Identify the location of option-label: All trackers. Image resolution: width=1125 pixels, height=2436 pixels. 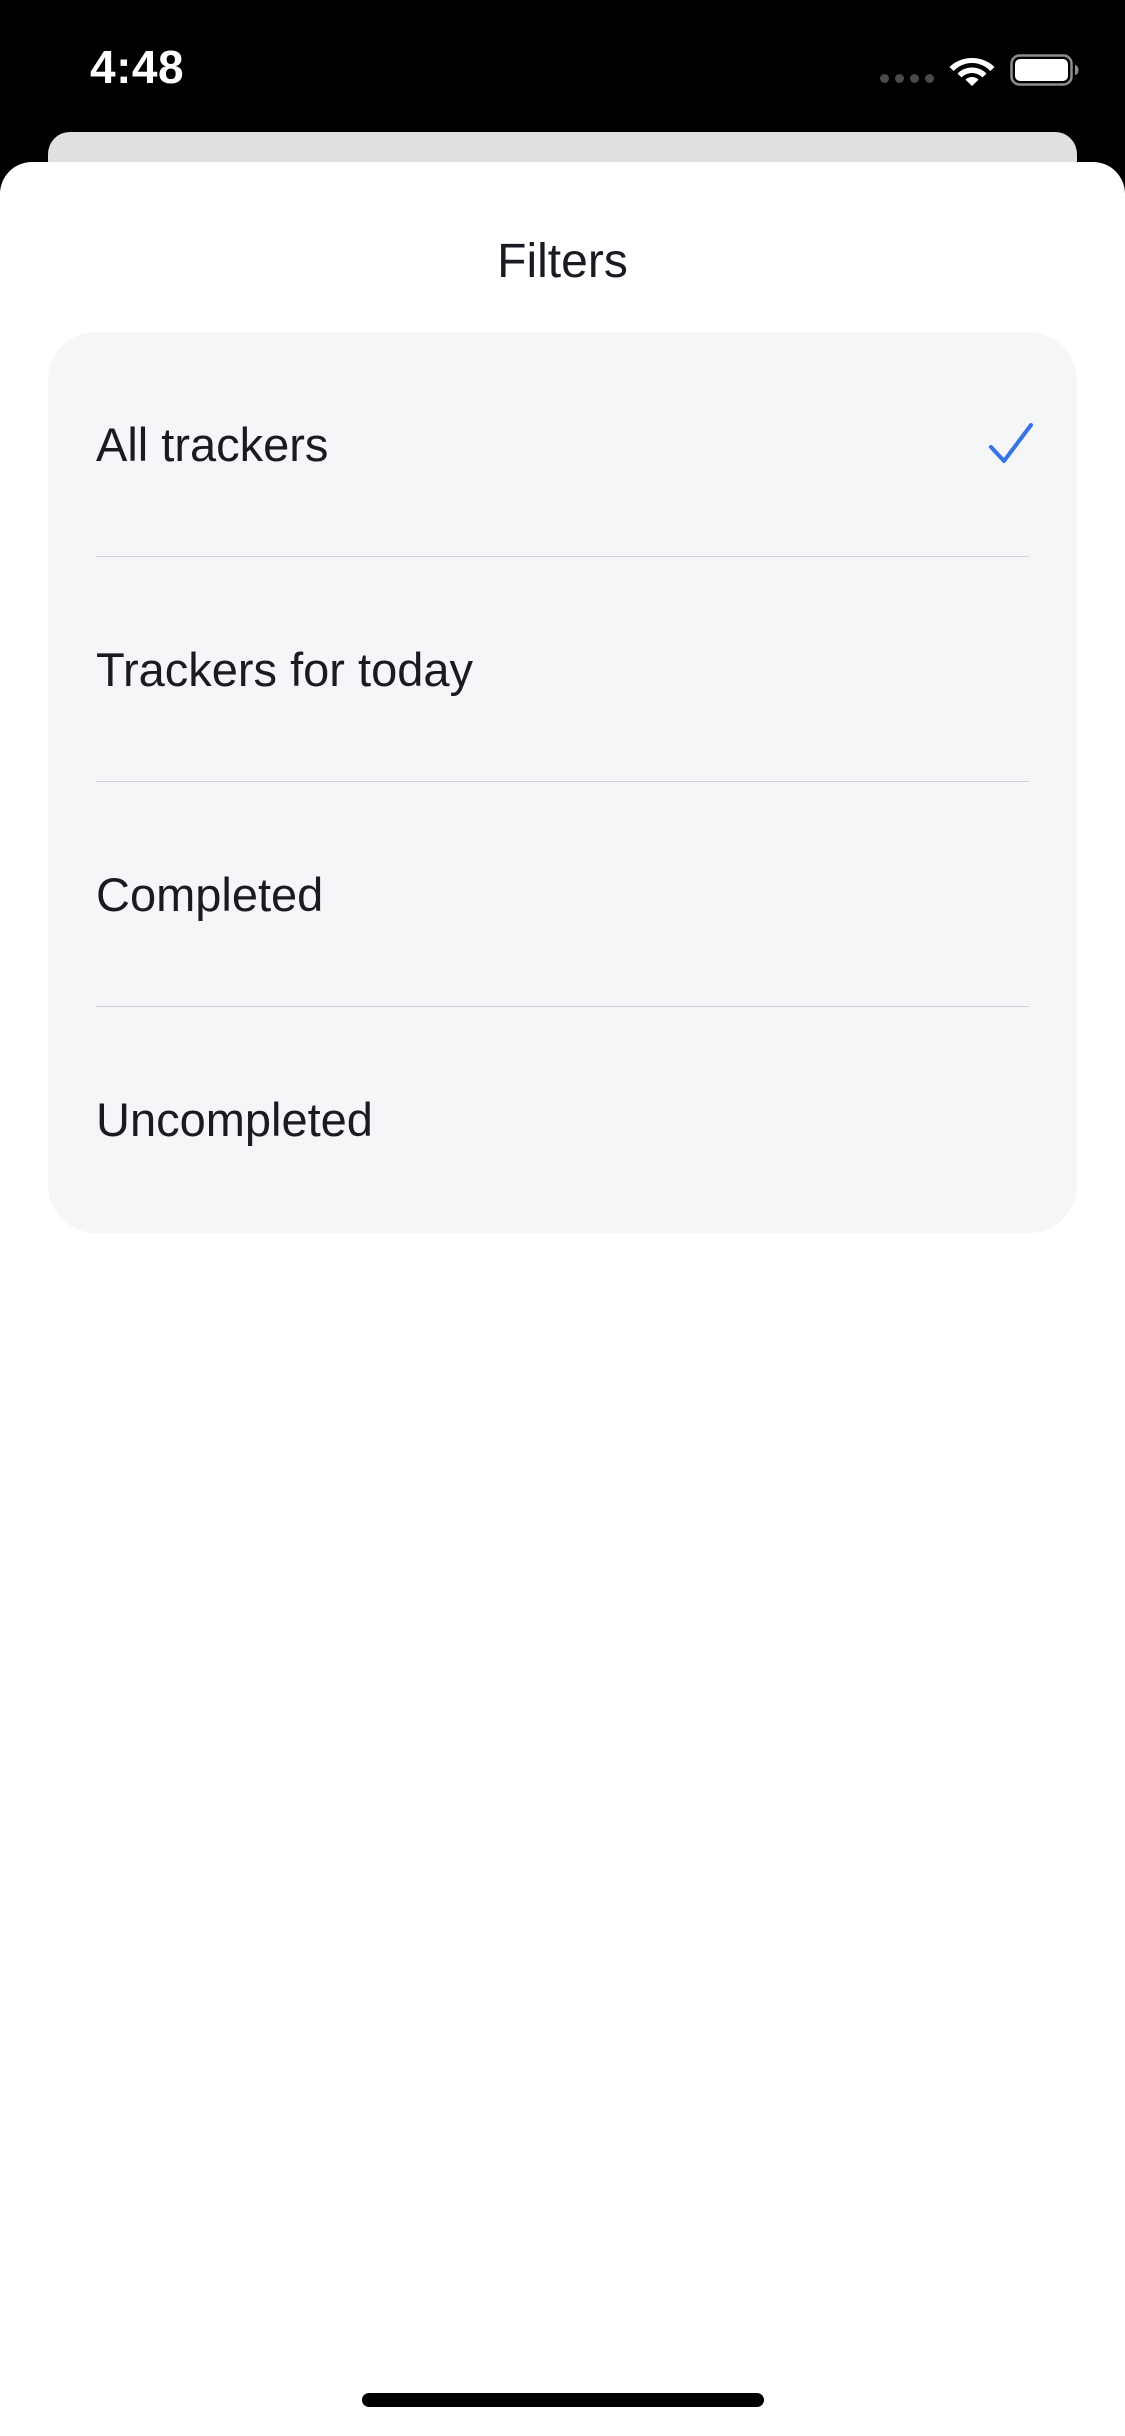
(212, 444).